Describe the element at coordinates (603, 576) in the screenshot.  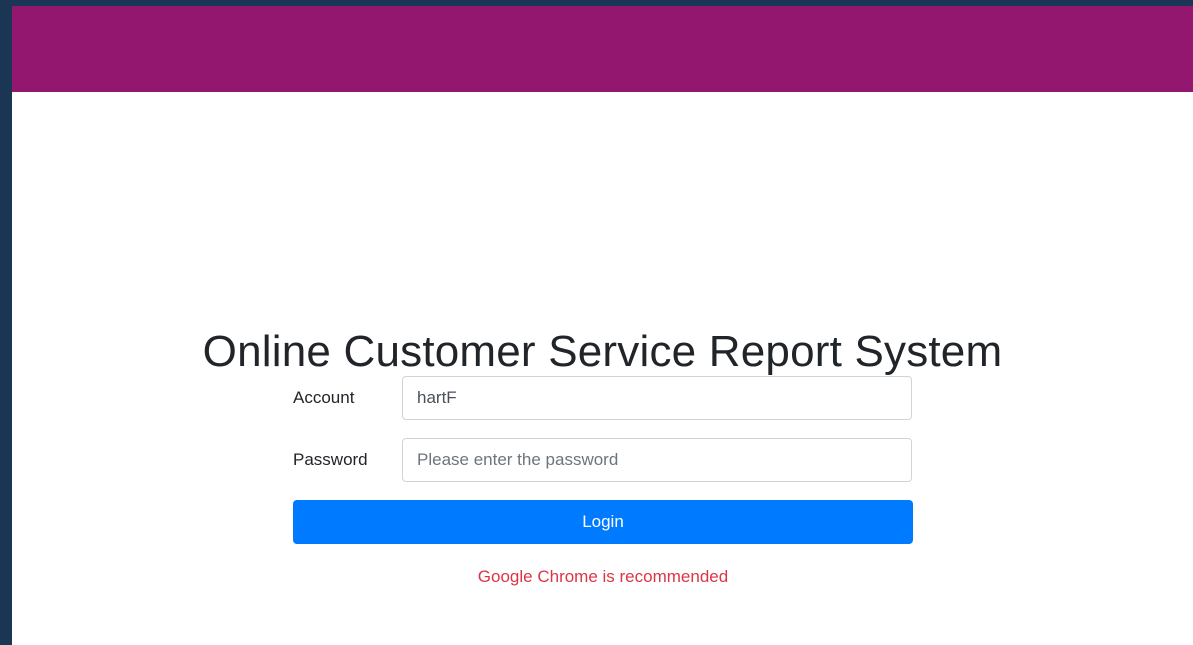
I see `browser-notice: Google Chrome is recommended` at that location.